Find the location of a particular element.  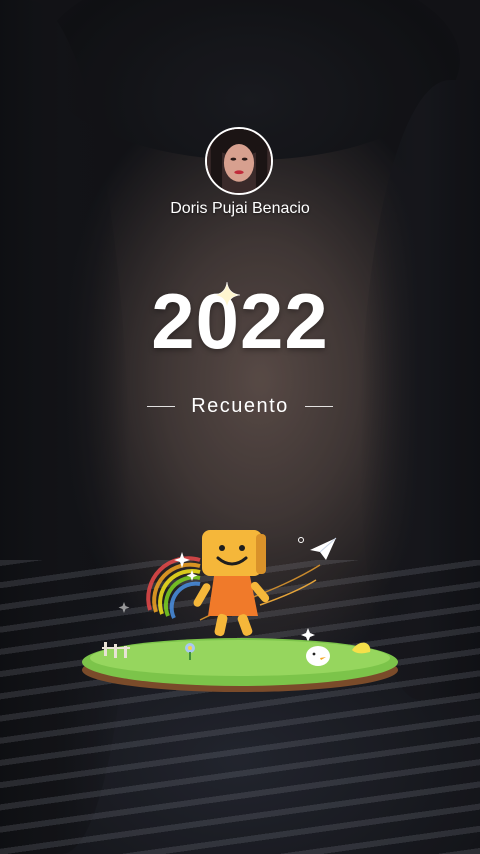

divider-left is located at coordinates (161, 406).